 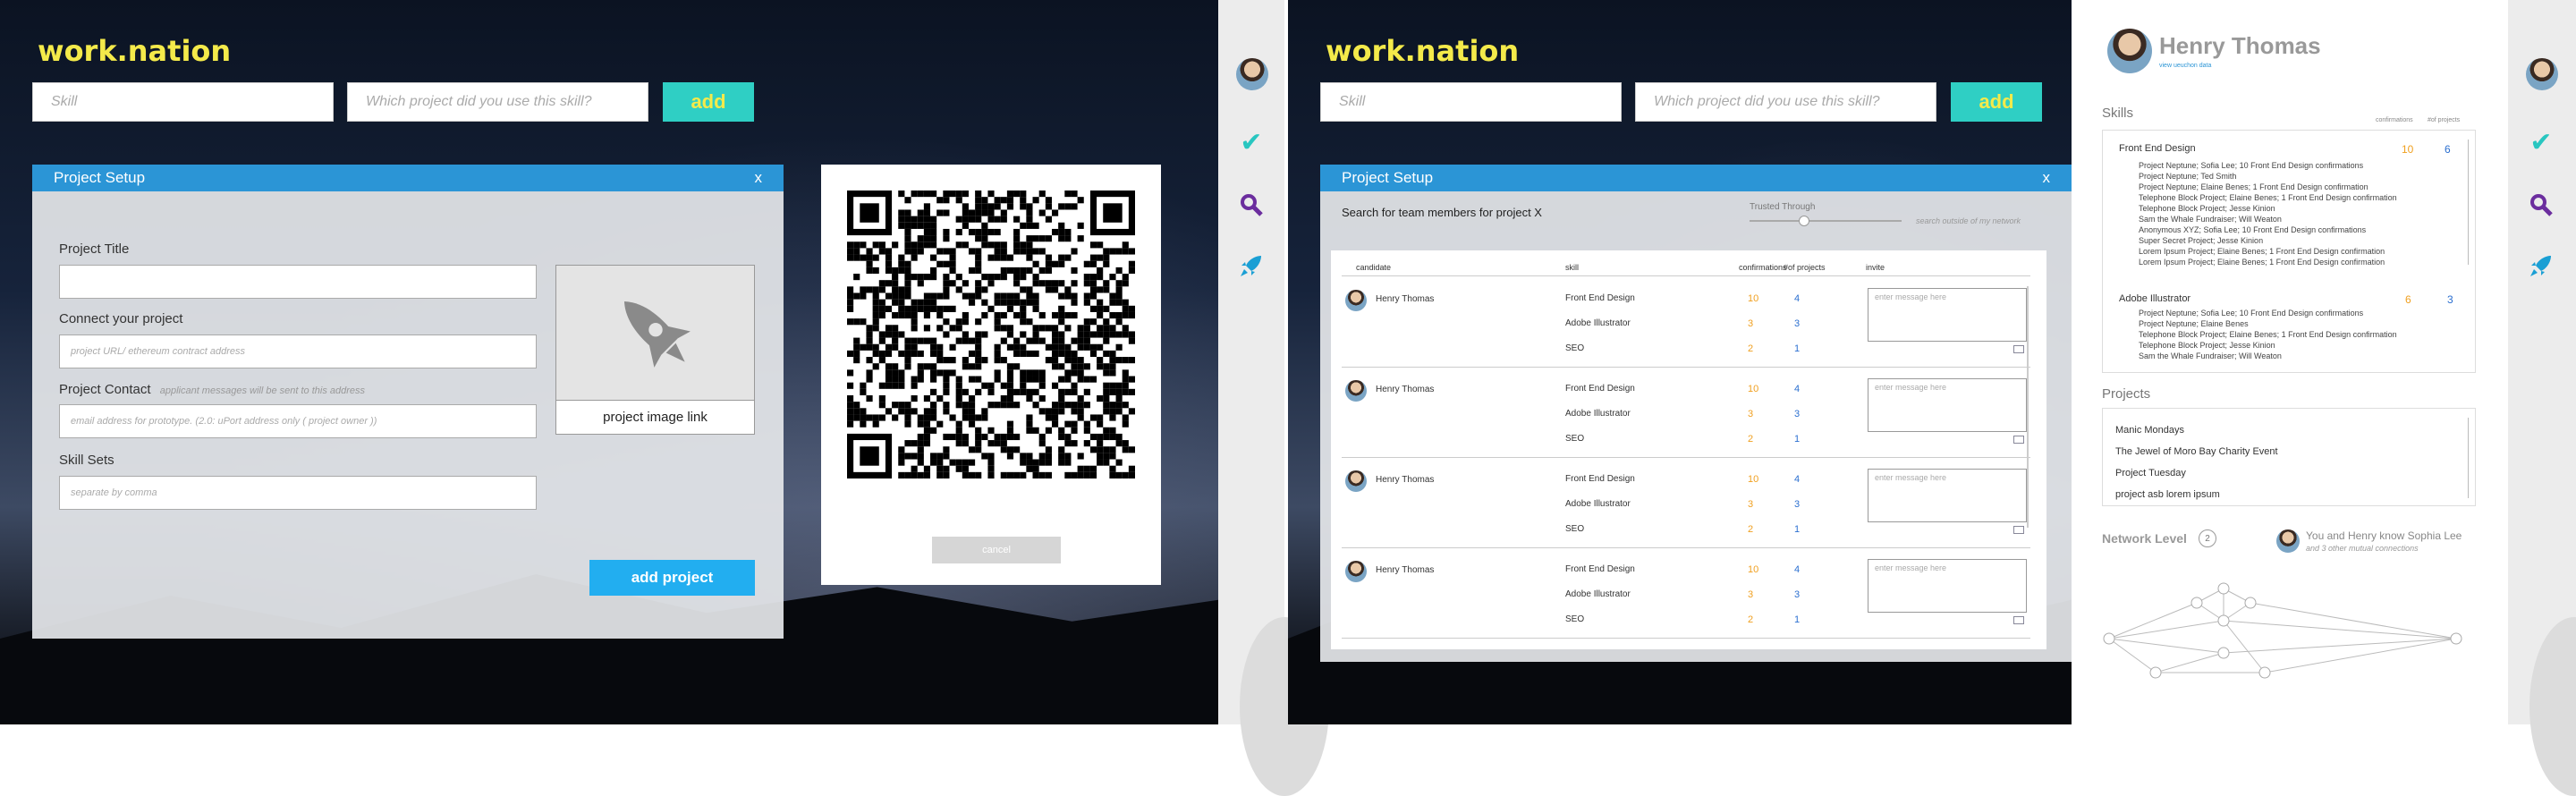 I want to click on skill-name: Front End Design, so click(x=1600, y=479).